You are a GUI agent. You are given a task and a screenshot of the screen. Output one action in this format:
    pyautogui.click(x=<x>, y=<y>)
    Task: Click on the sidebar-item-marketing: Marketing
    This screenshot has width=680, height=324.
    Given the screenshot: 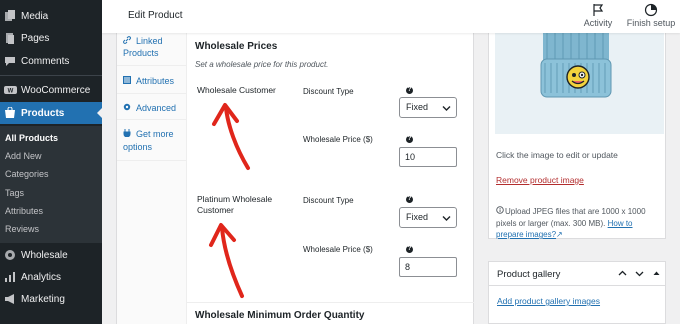 What is the action you would take?
    pyautogui.click(x=51, y=299)
    